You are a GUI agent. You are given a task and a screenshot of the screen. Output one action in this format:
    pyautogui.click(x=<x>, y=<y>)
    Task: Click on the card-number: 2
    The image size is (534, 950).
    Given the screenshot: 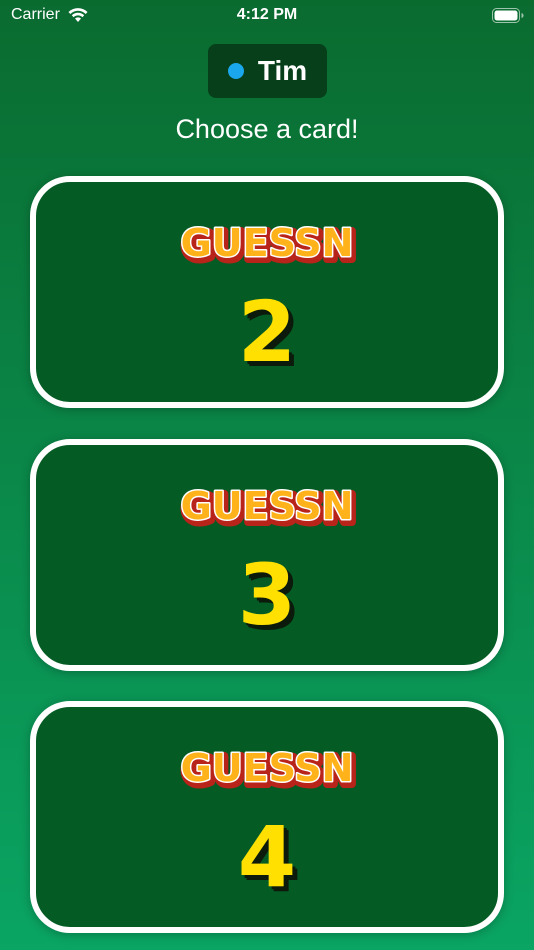 What is the action you would take?
    pyautogui.click(x=267, y=332)
    